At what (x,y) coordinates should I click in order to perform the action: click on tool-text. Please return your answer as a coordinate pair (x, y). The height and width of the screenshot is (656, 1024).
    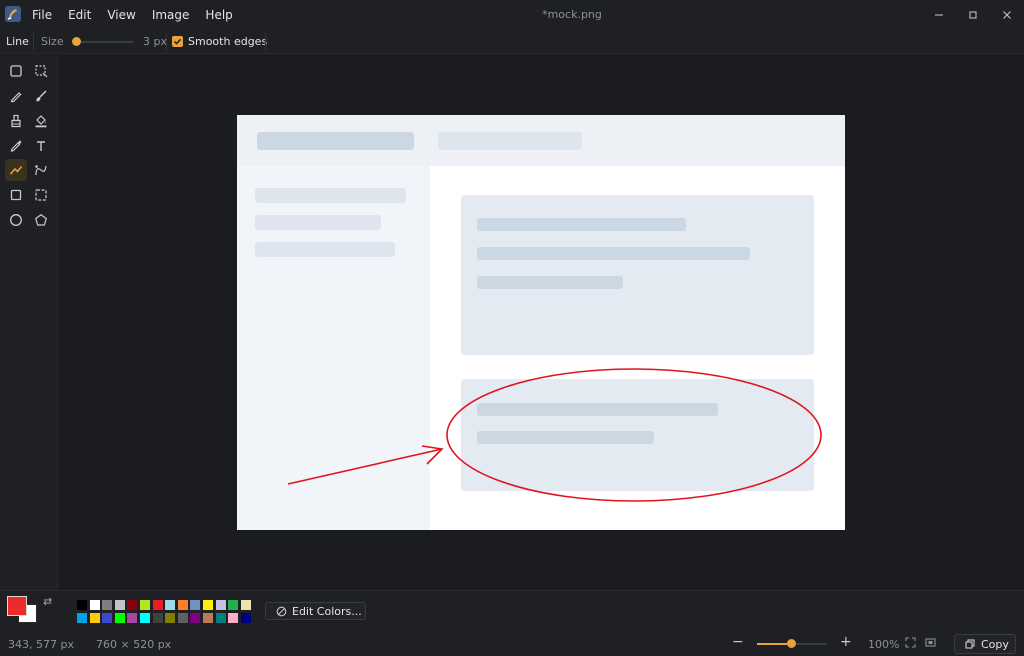
    Looking at the image, I should click on (41, 146).